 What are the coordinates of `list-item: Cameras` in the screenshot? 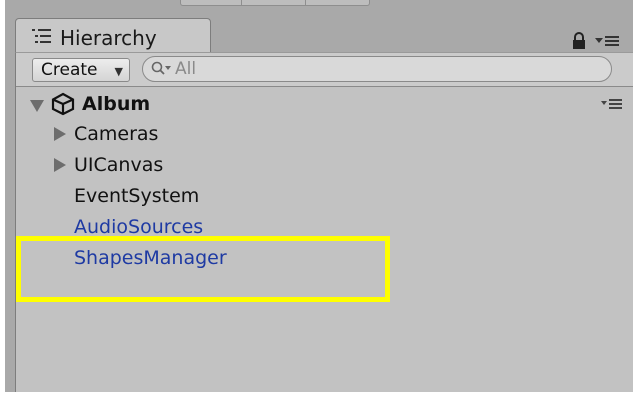 It's located at (324, 134).